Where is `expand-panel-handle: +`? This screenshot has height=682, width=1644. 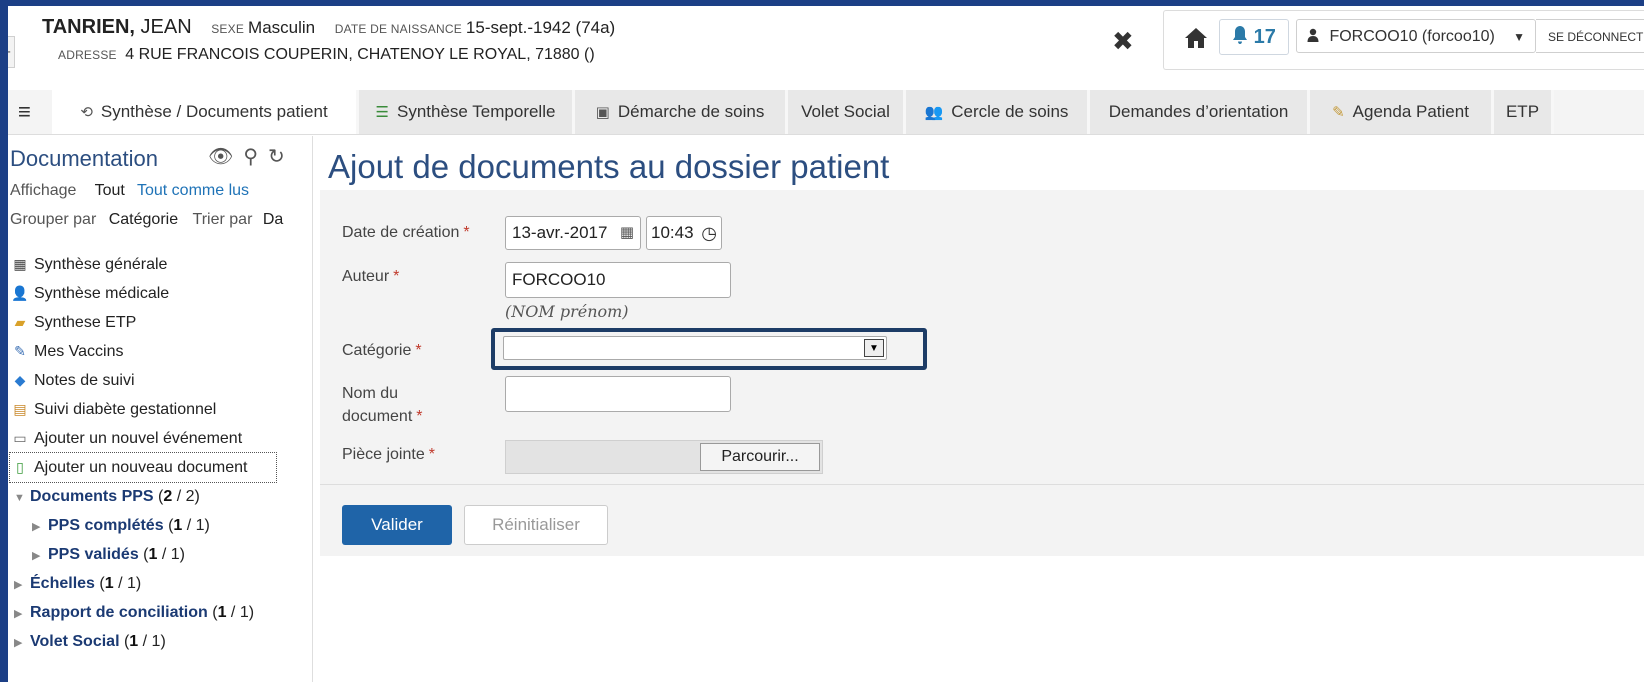
expand-panel-handle: + is located at coordinates (11, 52).